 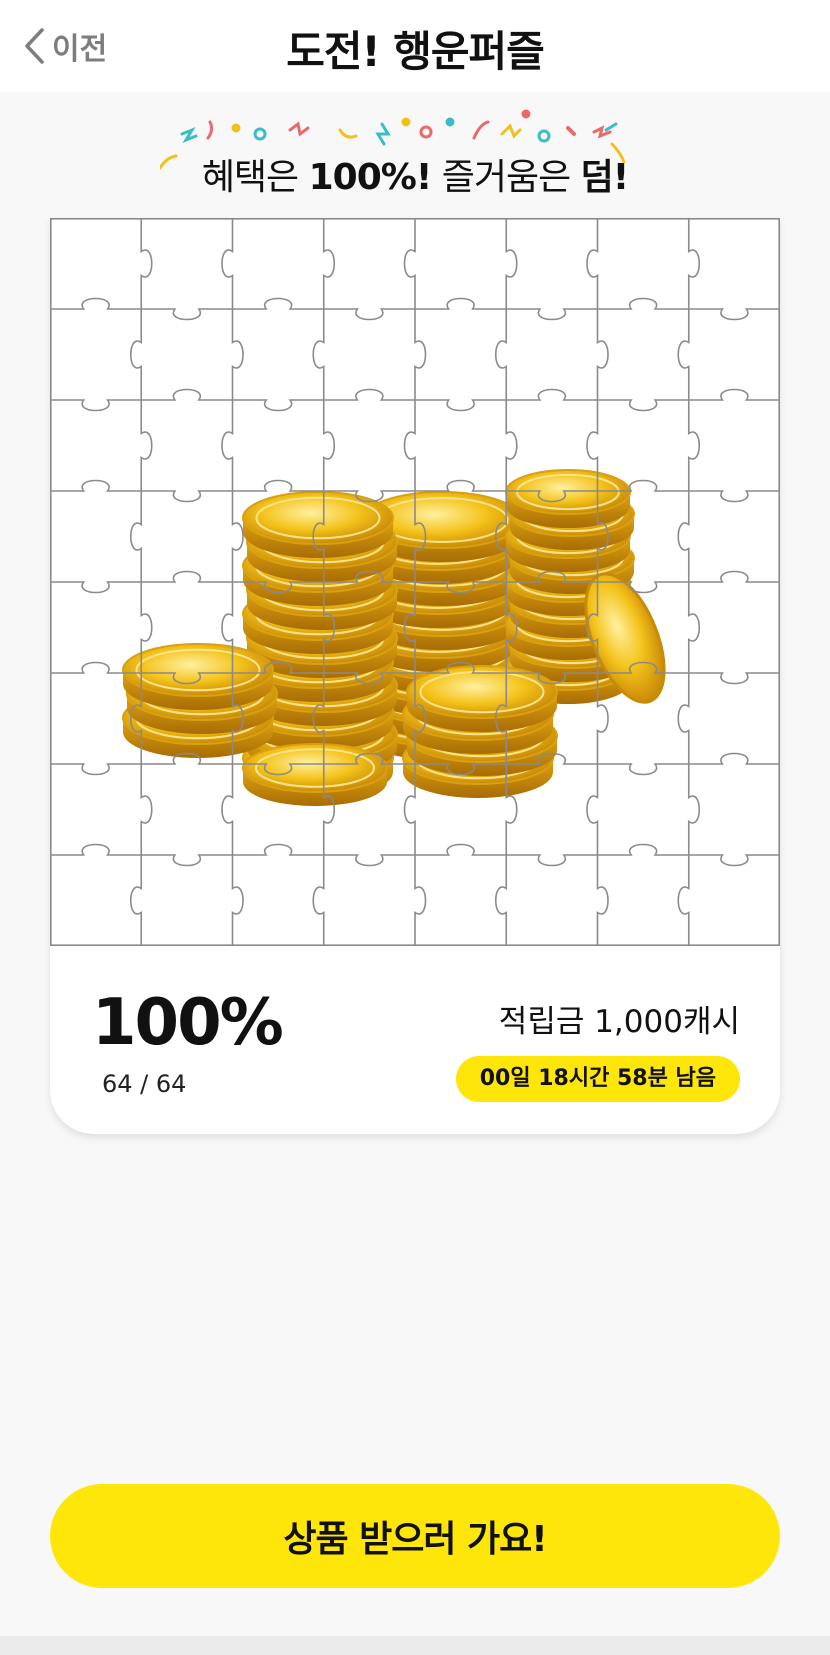 I want to click on reward-amount: 적립금 1,000캐시, so click(x=619, y=1022).